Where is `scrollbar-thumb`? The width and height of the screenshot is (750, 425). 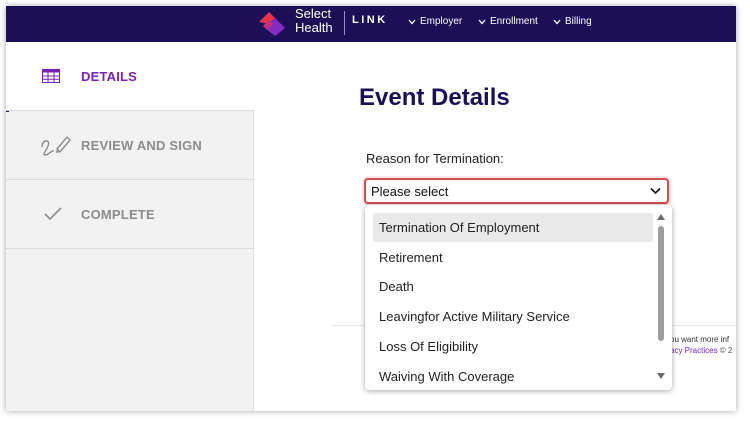 scrollbar-thumb is located at coordinates (661, 283).